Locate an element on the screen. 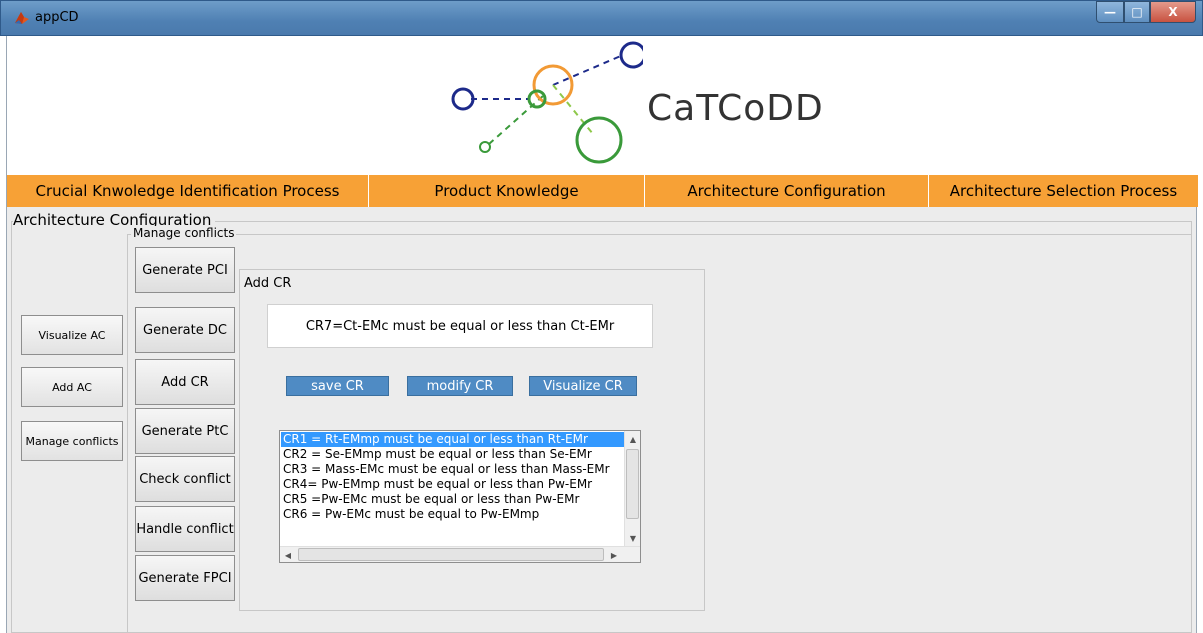 Image resolution: width=1203 pixels, height=633 pixels. save-cr-button: save CR is located at coordinates (337, 386).